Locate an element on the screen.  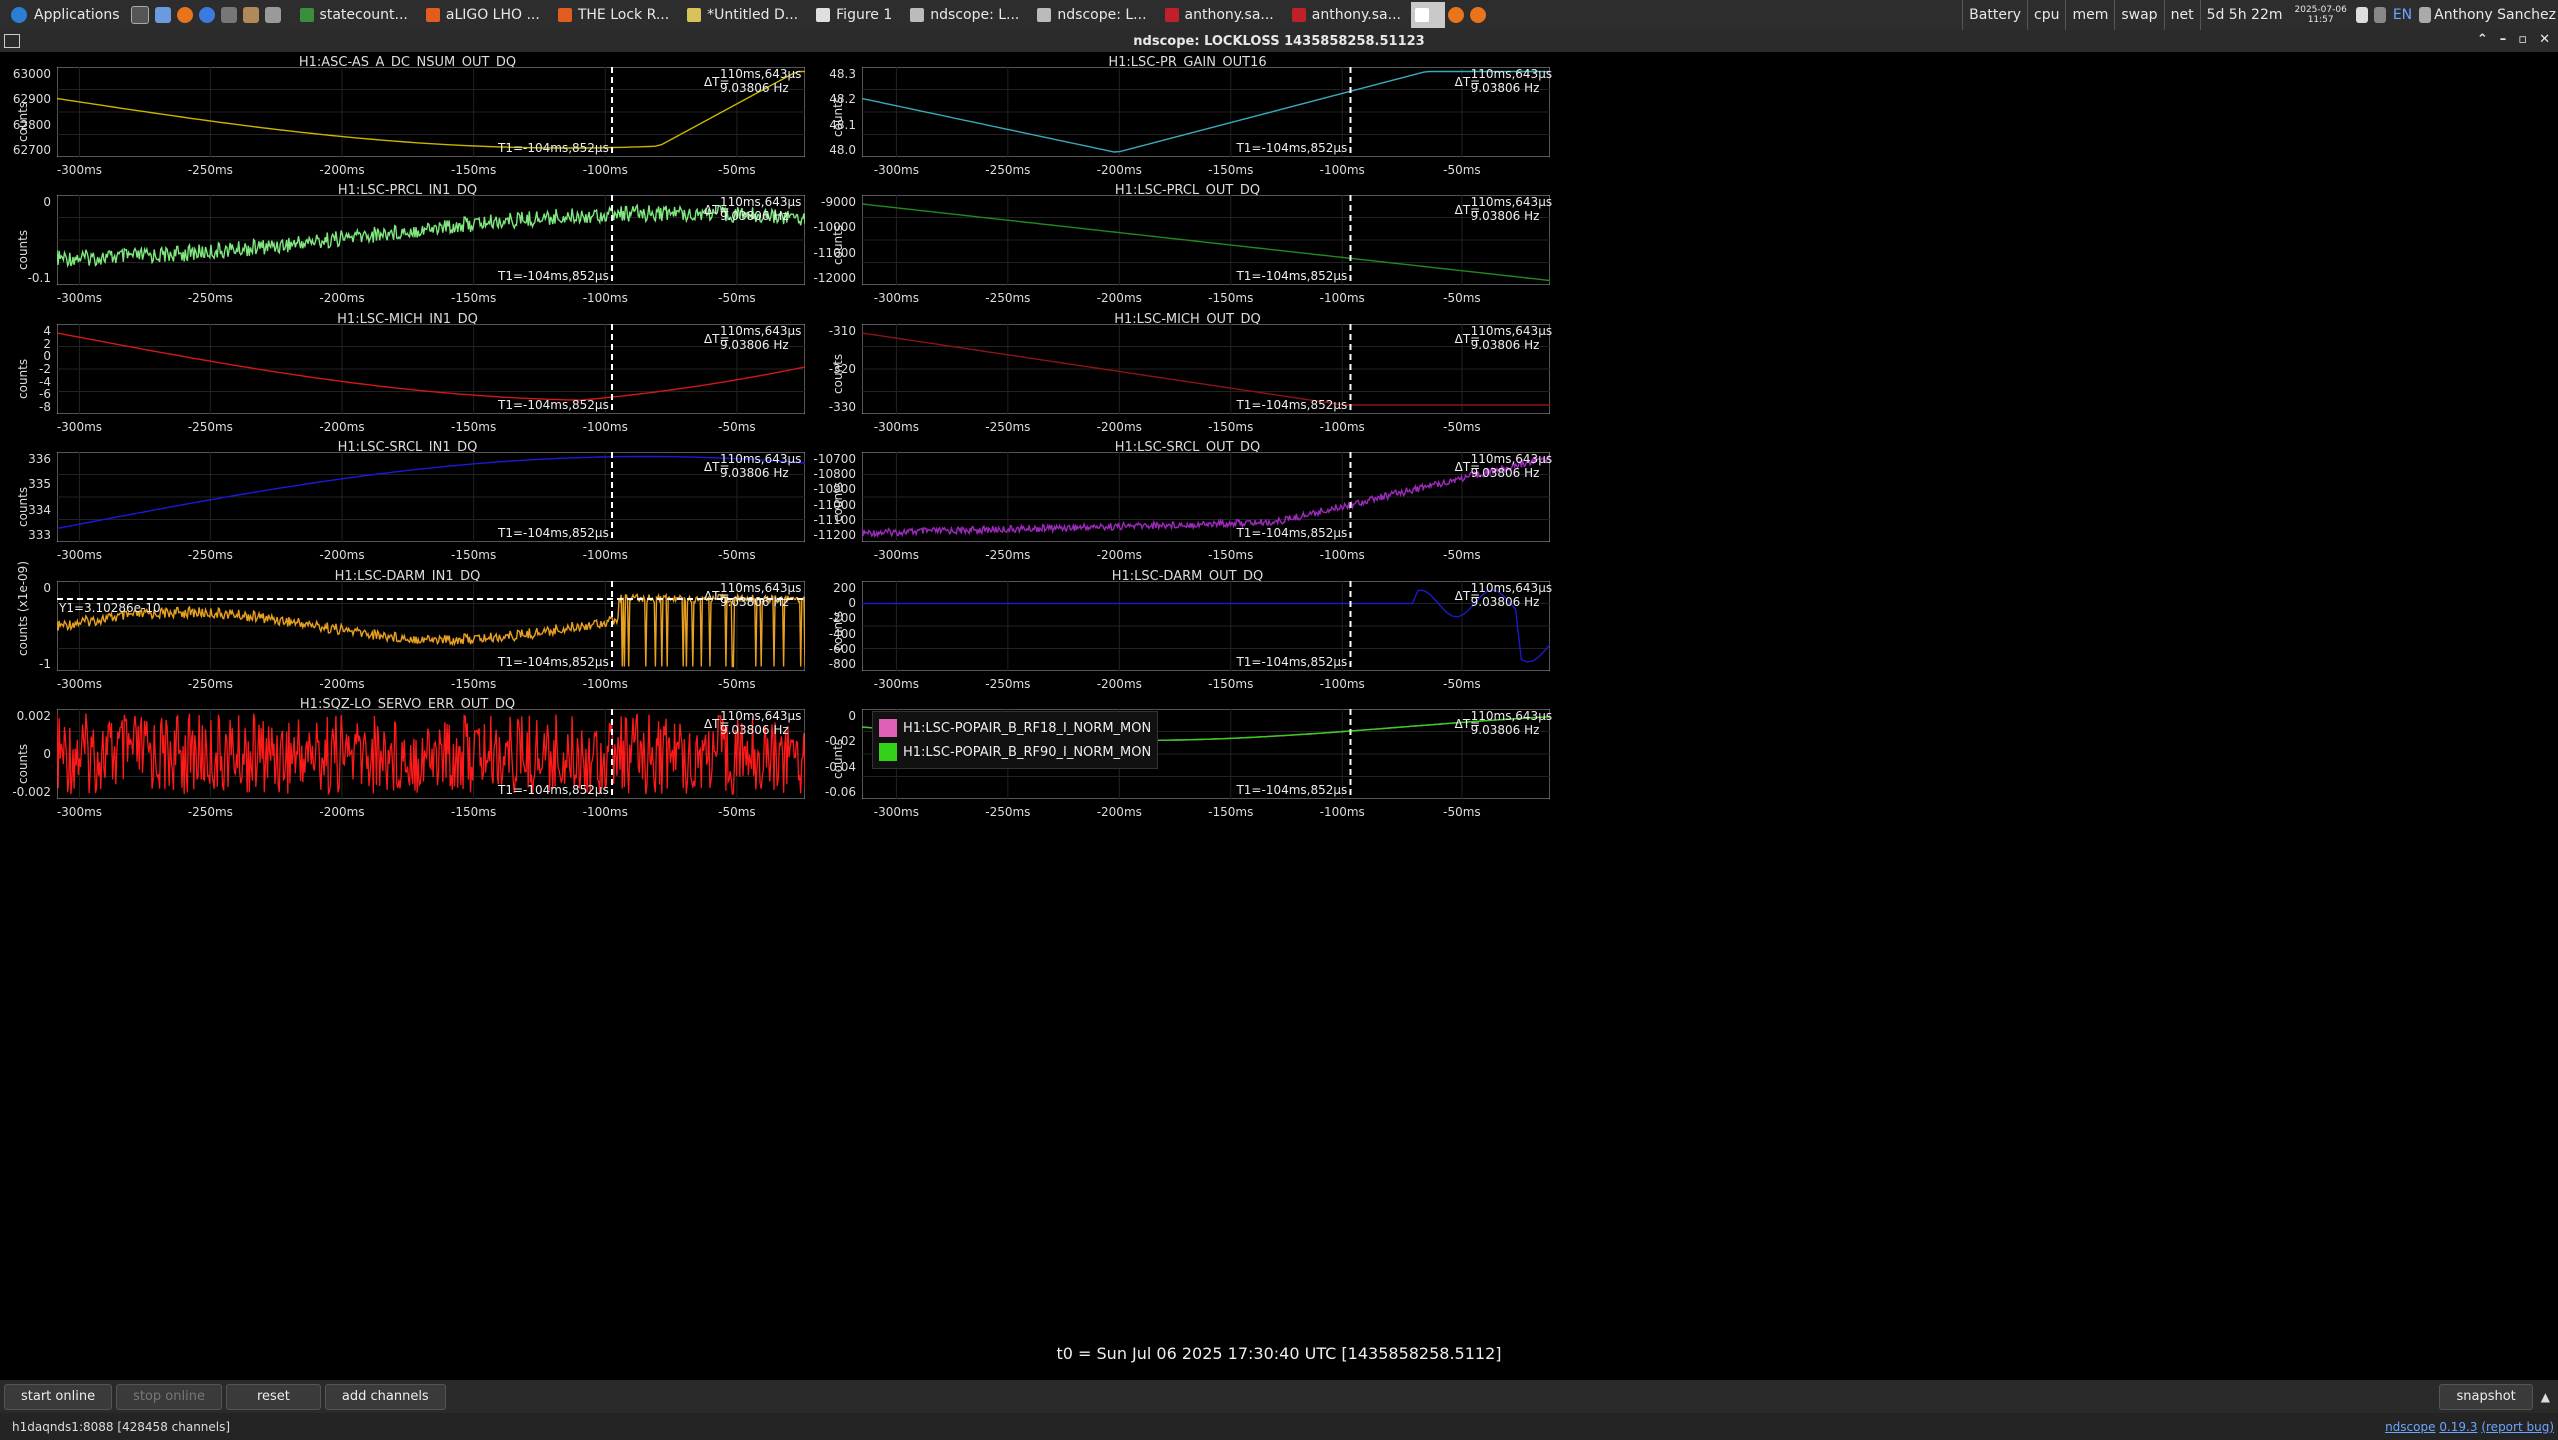
cpu-monitor: cpu is located at coordinates (2046, 15).